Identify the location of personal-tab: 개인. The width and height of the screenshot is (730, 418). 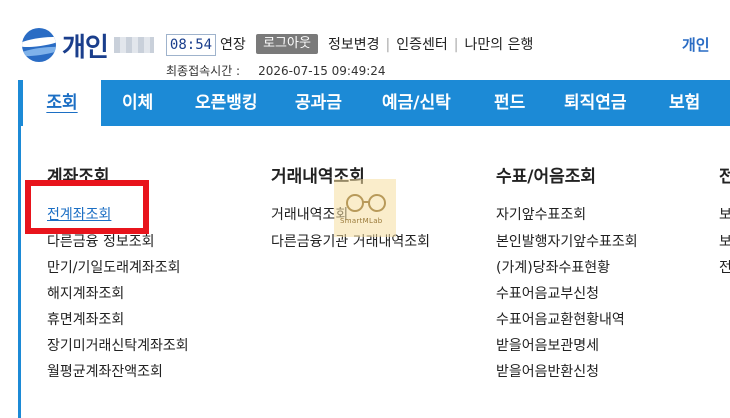
(696, 45).